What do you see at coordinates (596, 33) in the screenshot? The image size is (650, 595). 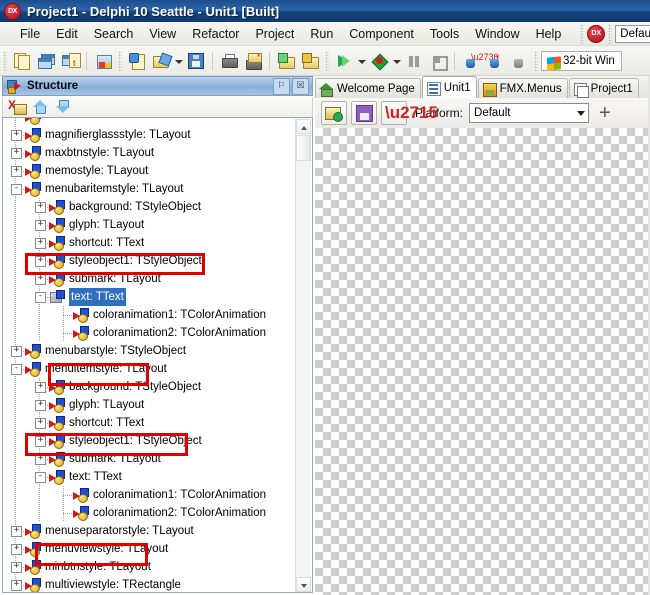 I see `personality-dx-badge: DX` at bounding box center [596, 33].